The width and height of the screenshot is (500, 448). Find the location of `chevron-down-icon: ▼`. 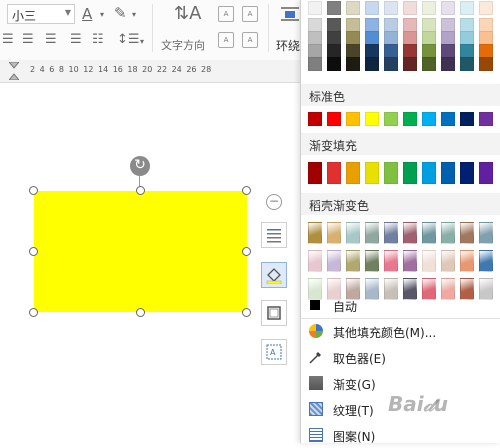

chevron-down-icon: ▼ is located at coordinates (68, 12).